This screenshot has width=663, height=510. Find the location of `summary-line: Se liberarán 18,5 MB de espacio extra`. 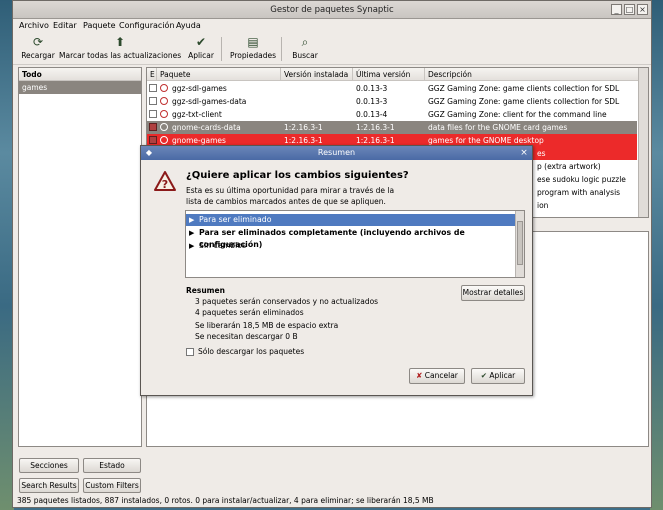

summary-line: Se liberarán 18,5 MB de espacio extra is located at coordinates (267, 325).